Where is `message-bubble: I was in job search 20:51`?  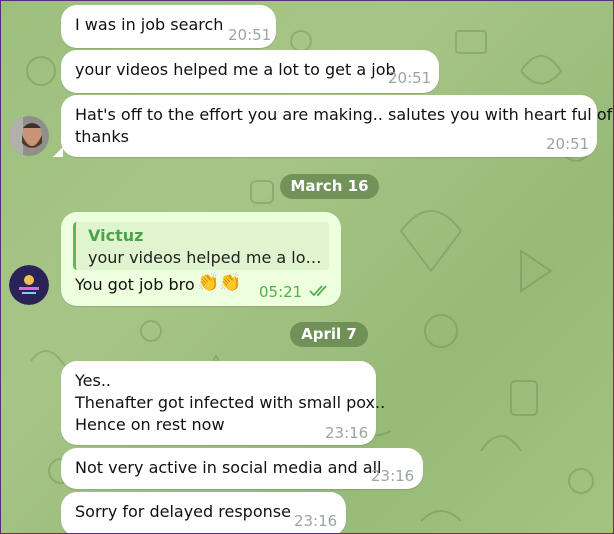 message-bubble: I was in job search 20:51 is located at coordinates (168, 26).